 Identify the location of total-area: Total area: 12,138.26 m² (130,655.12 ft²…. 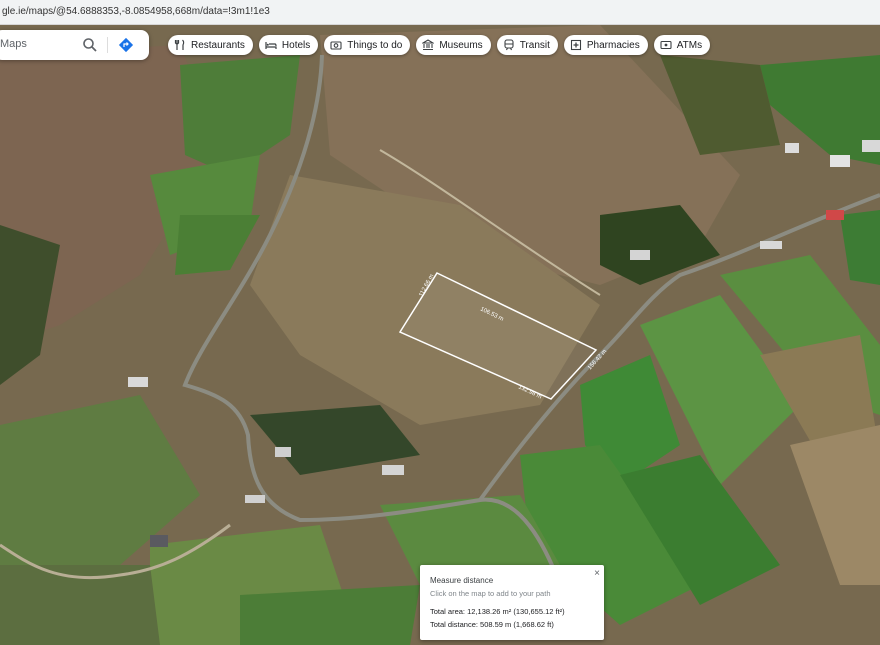
(497, 611).